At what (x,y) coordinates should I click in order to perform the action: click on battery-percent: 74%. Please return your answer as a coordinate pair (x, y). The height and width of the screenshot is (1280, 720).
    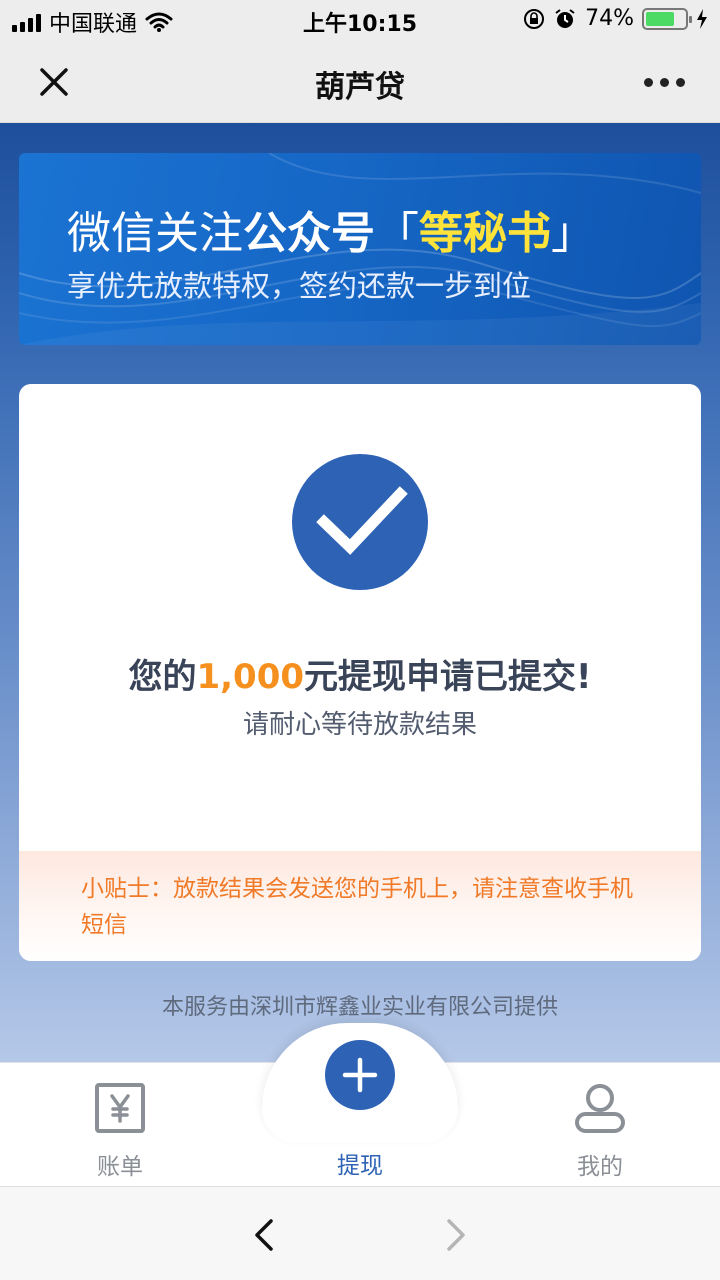
    Looking at the image, I should click on (609, 18).